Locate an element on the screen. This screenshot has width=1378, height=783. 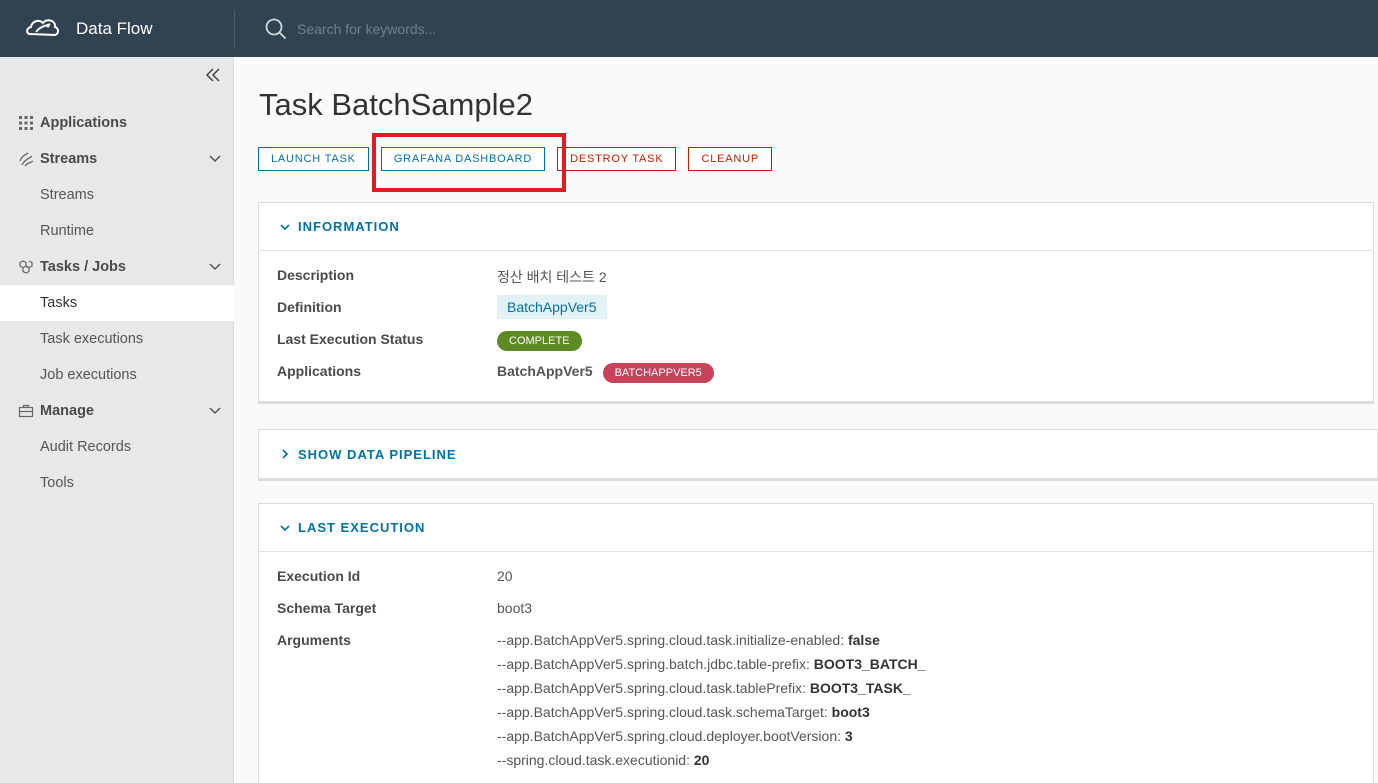
destroy-task-button: DESTROY TASK is located at coordinates (617, 159).